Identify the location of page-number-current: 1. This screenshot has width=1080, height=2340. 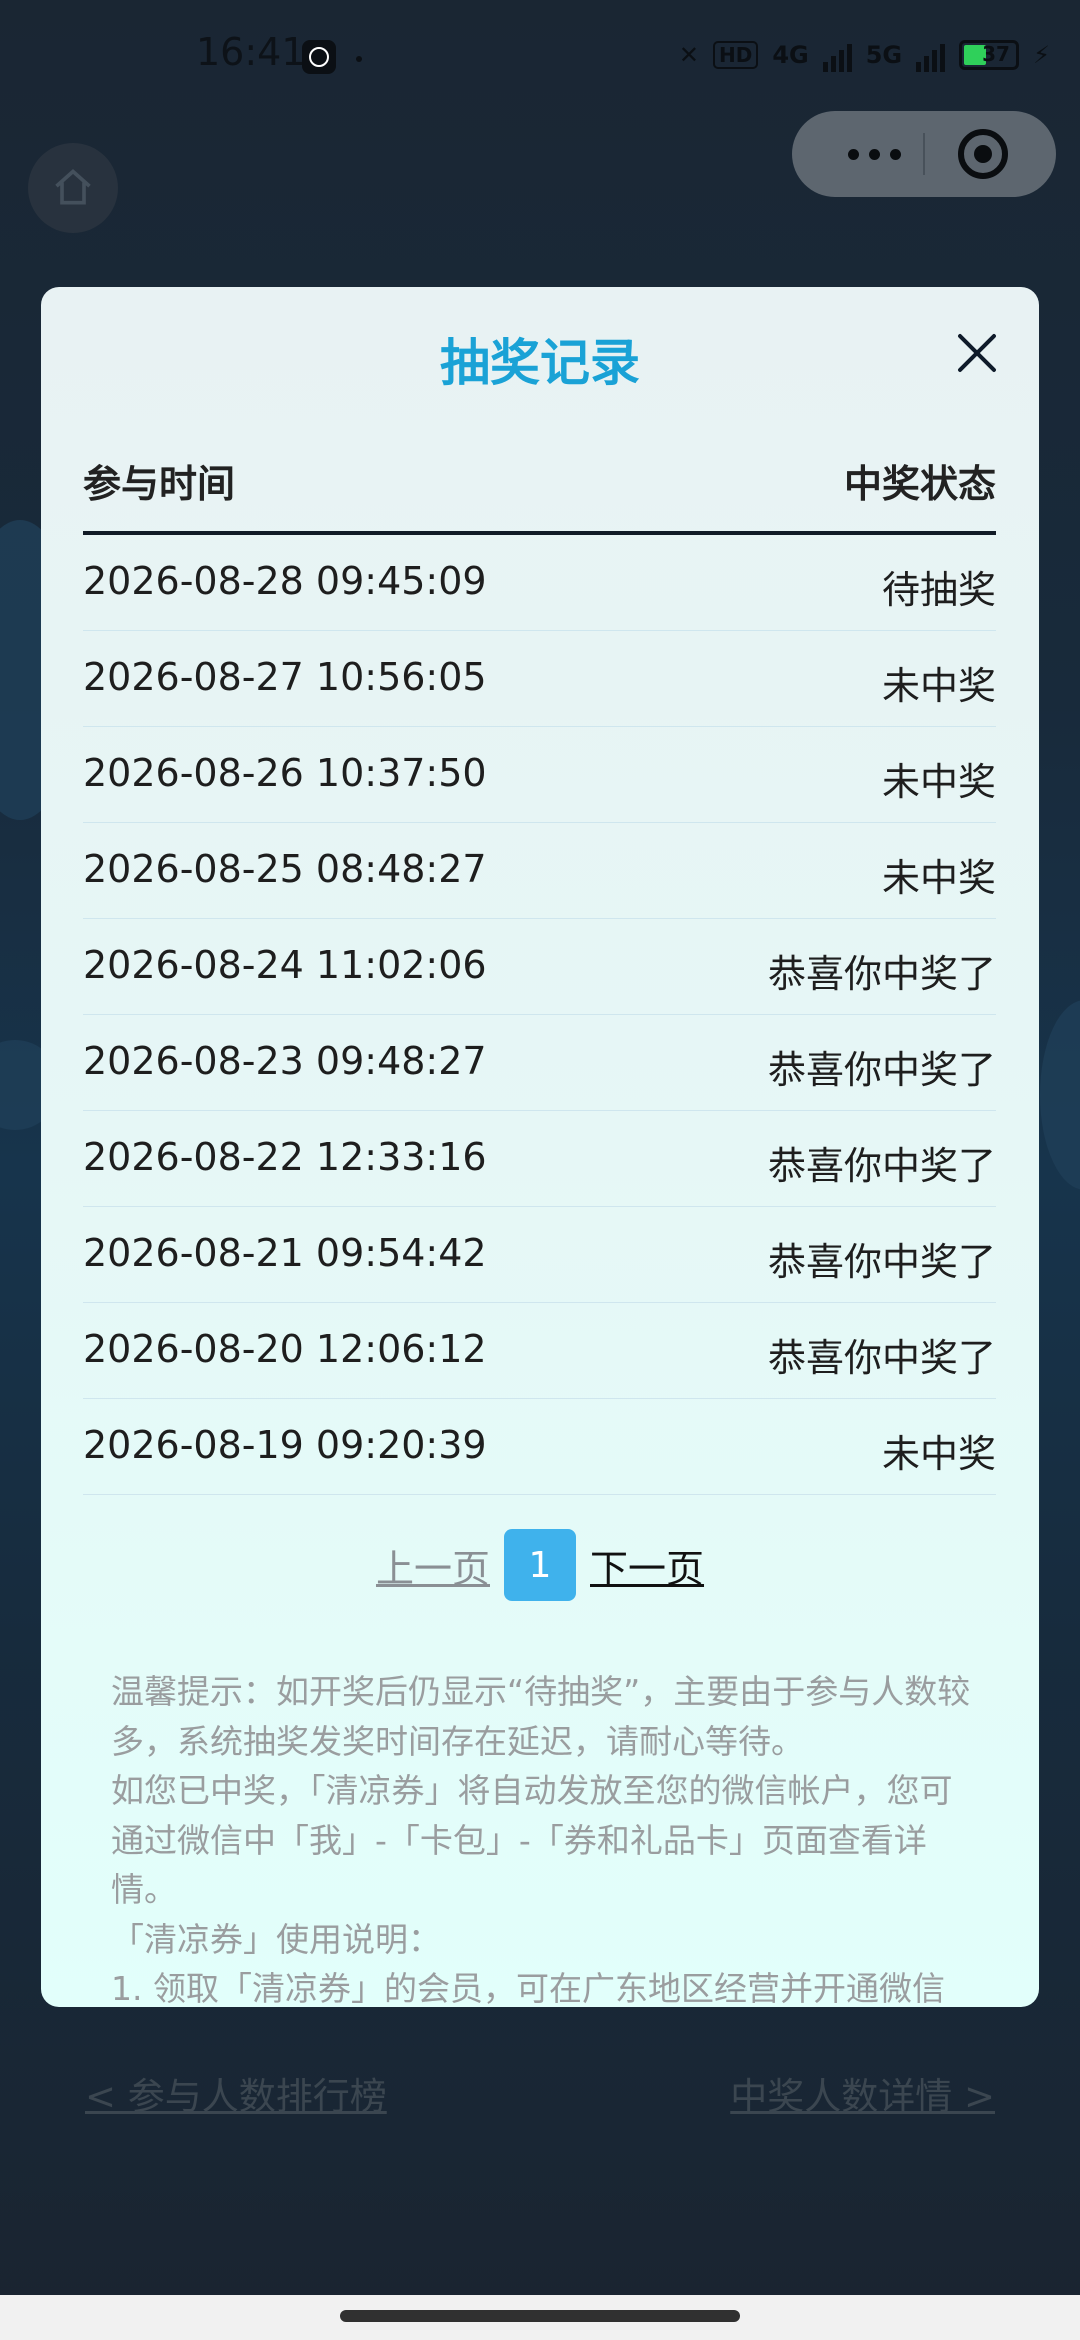
(540, 1565).